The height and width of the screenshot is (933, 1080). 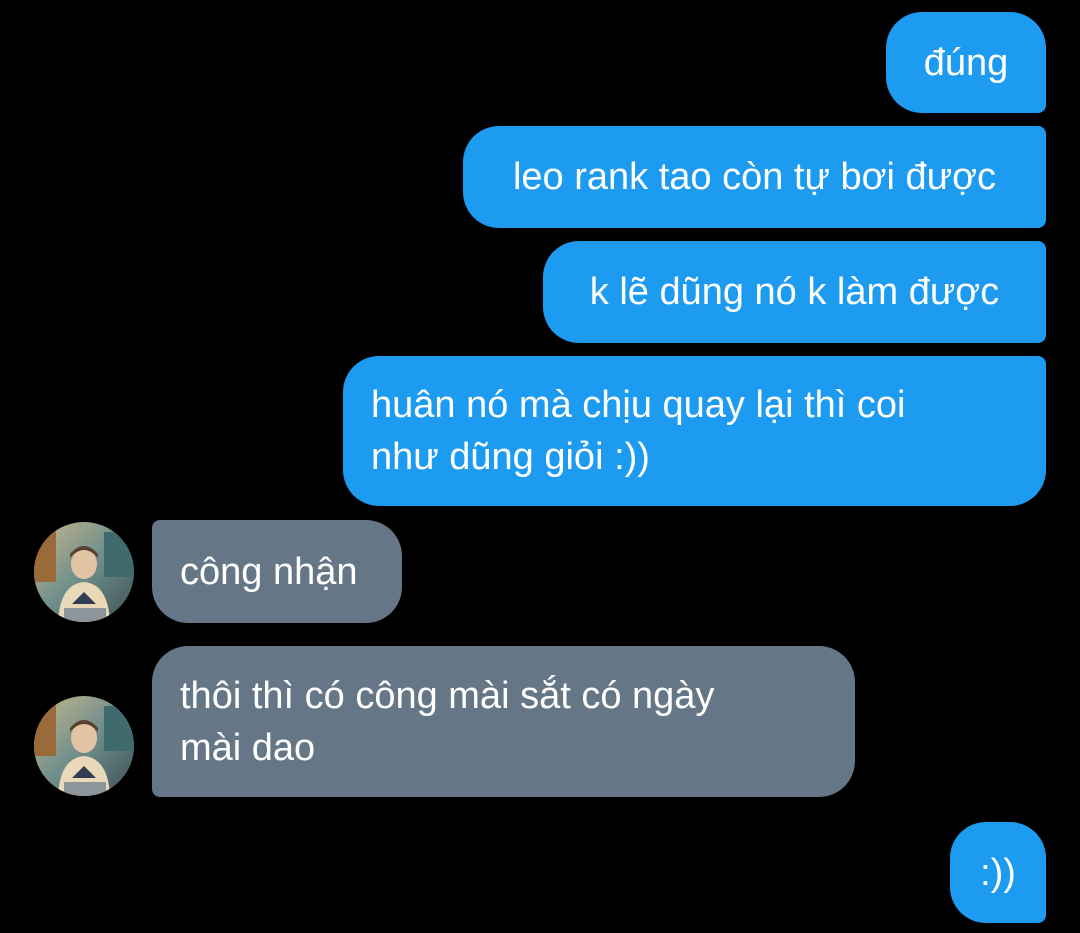 I want to click on message-bubble-outgoing: leo rank tao còn tự bơi được, so click(x=754, y=177).